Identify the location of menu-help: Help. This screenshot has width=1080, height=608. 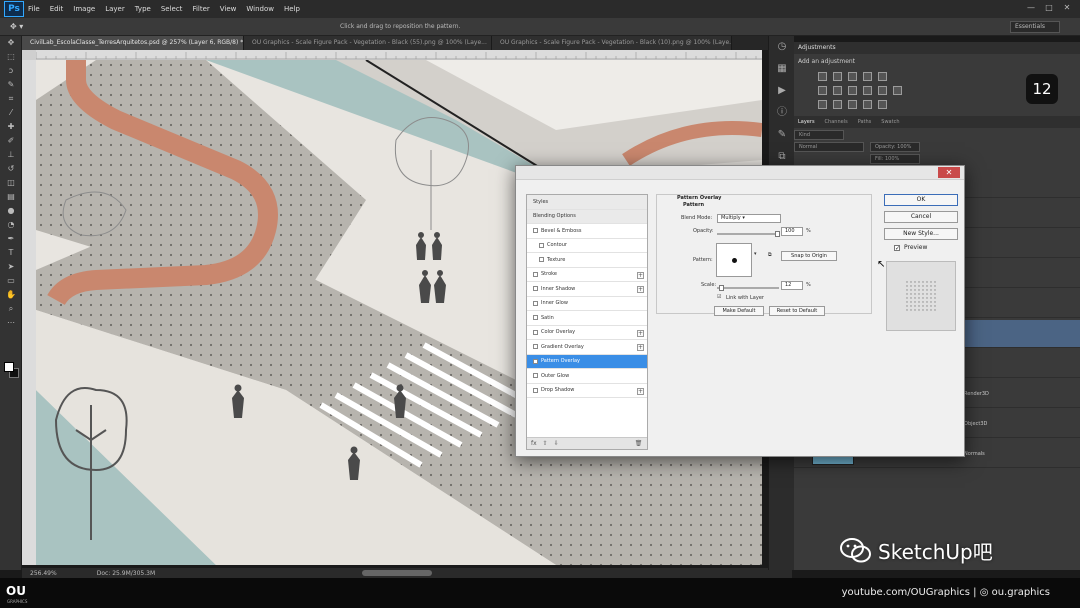
(292, 9).